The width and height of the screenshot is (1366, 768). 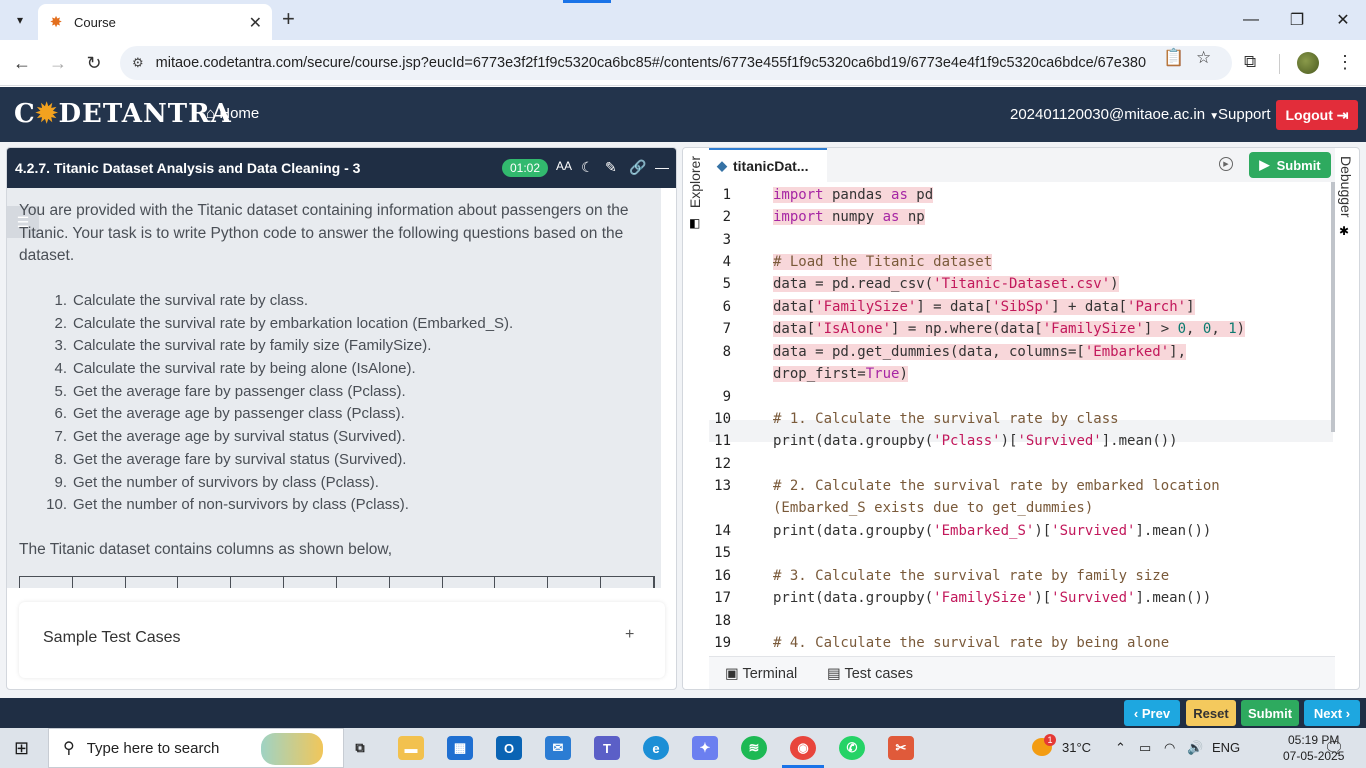 I want to click on outlook-icon: O, so click(x=509, y=748).